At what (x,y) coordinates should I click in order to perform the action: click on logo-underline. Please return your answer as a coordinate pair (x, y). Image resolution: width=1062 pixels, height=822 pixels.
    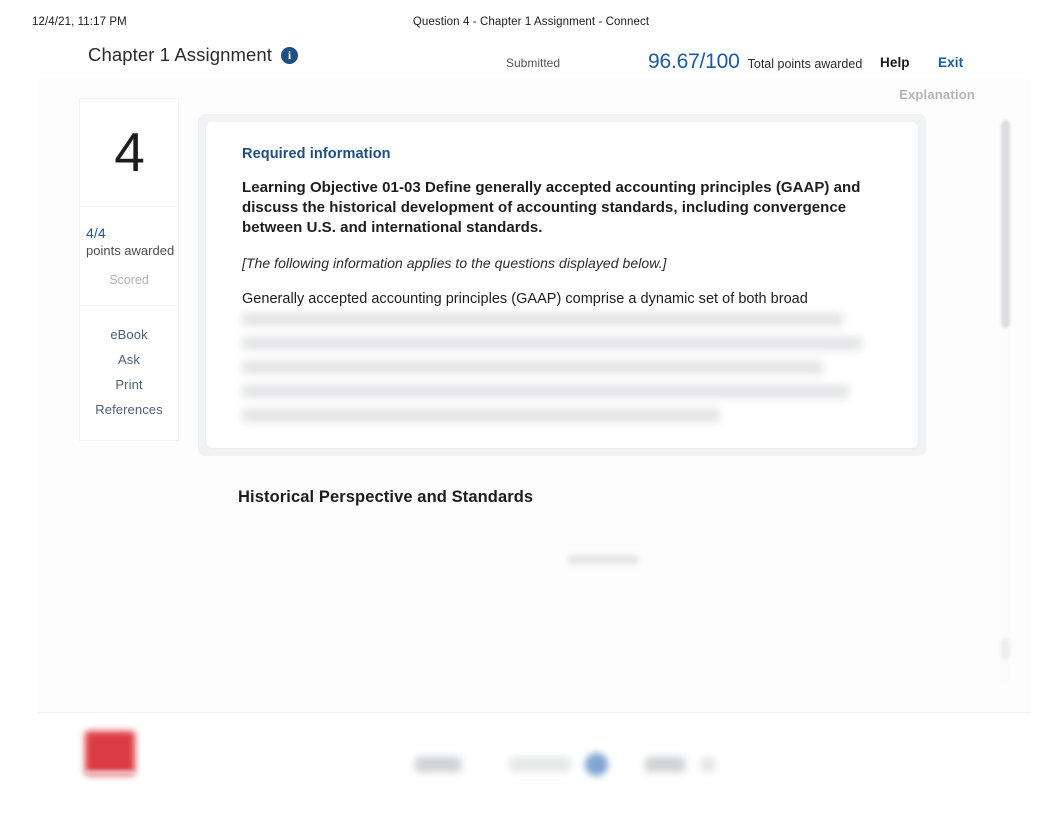
    Looking at the image, I should click on (110, 772).